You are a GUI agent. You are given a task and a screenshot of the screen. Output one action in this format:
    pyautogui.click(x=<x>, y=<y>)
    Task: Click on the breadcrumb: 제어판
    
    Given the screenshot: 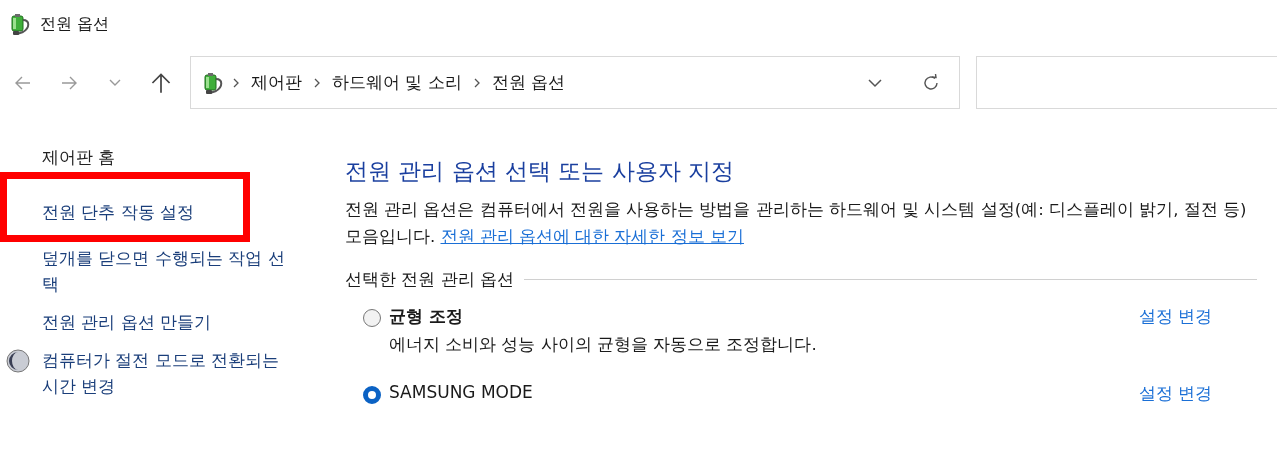 What is the action you would take?
    pyautogui.click(x=276, y=82)
    